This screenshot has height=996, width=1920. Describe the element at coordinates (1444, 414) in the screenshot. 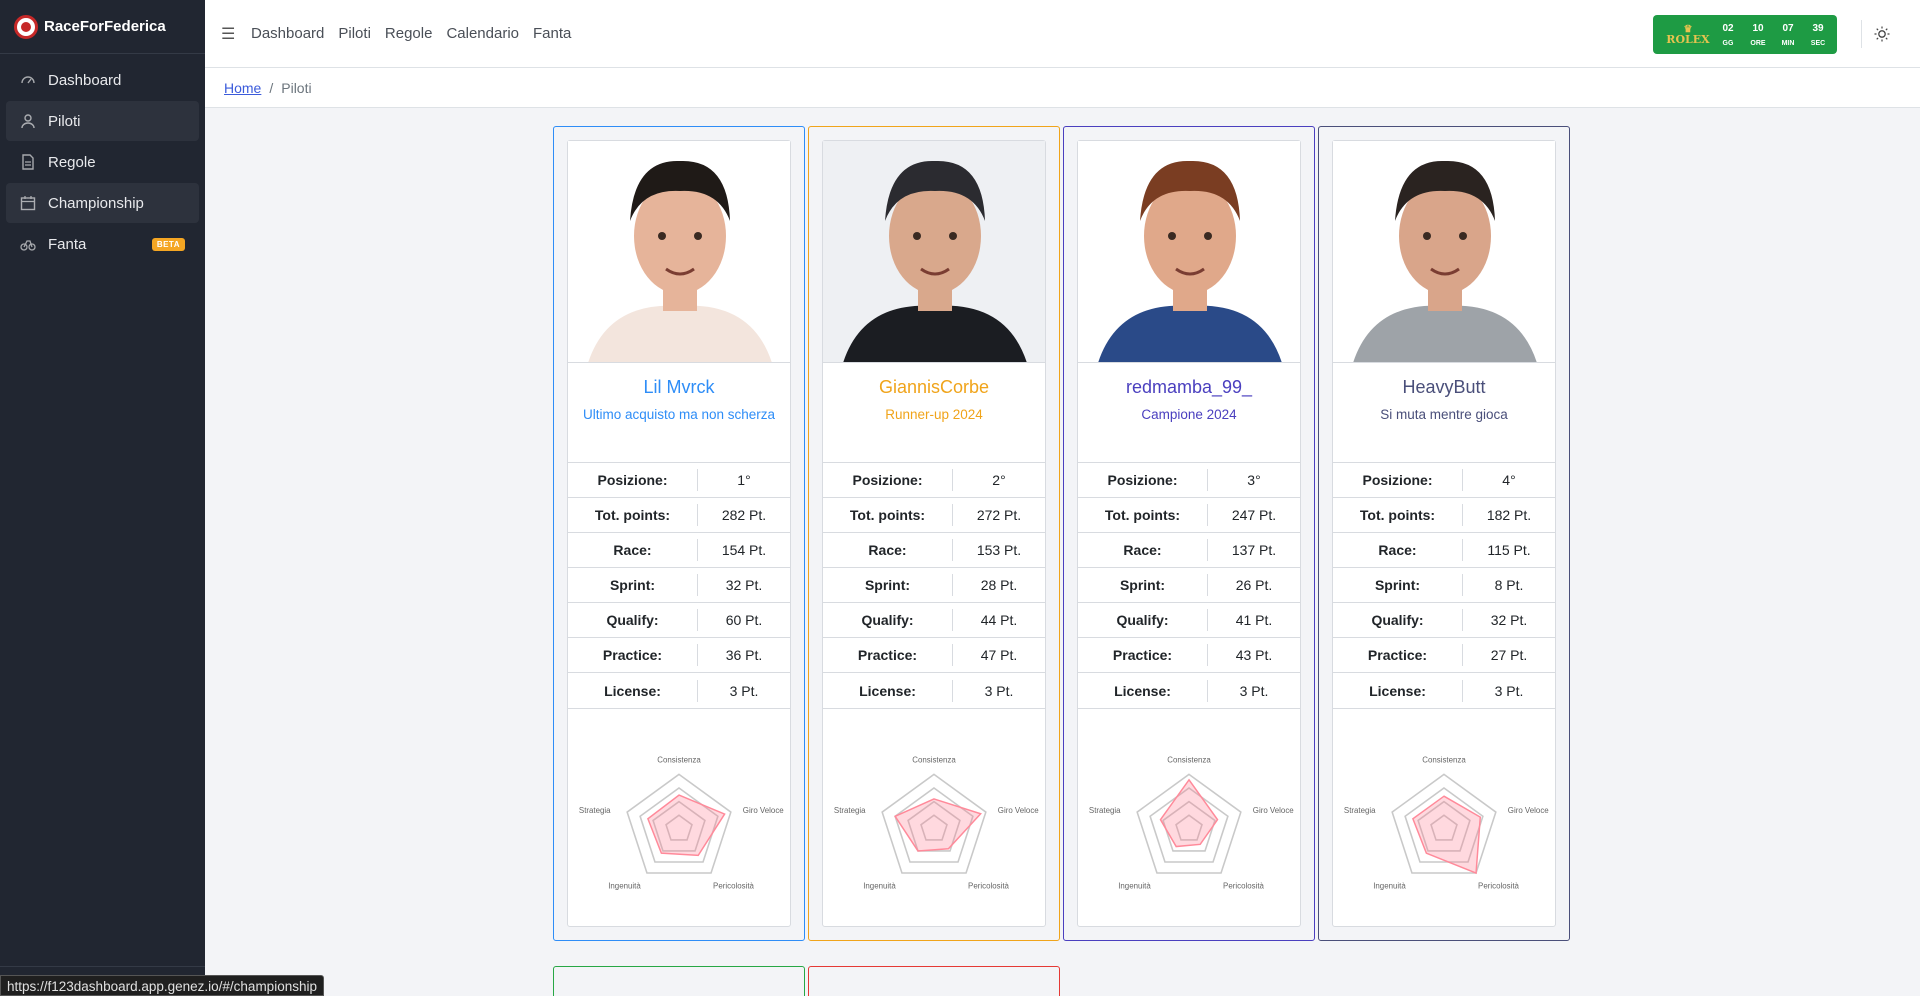

I see `driver-subtitle: Si muta mentre gioca` at that location.